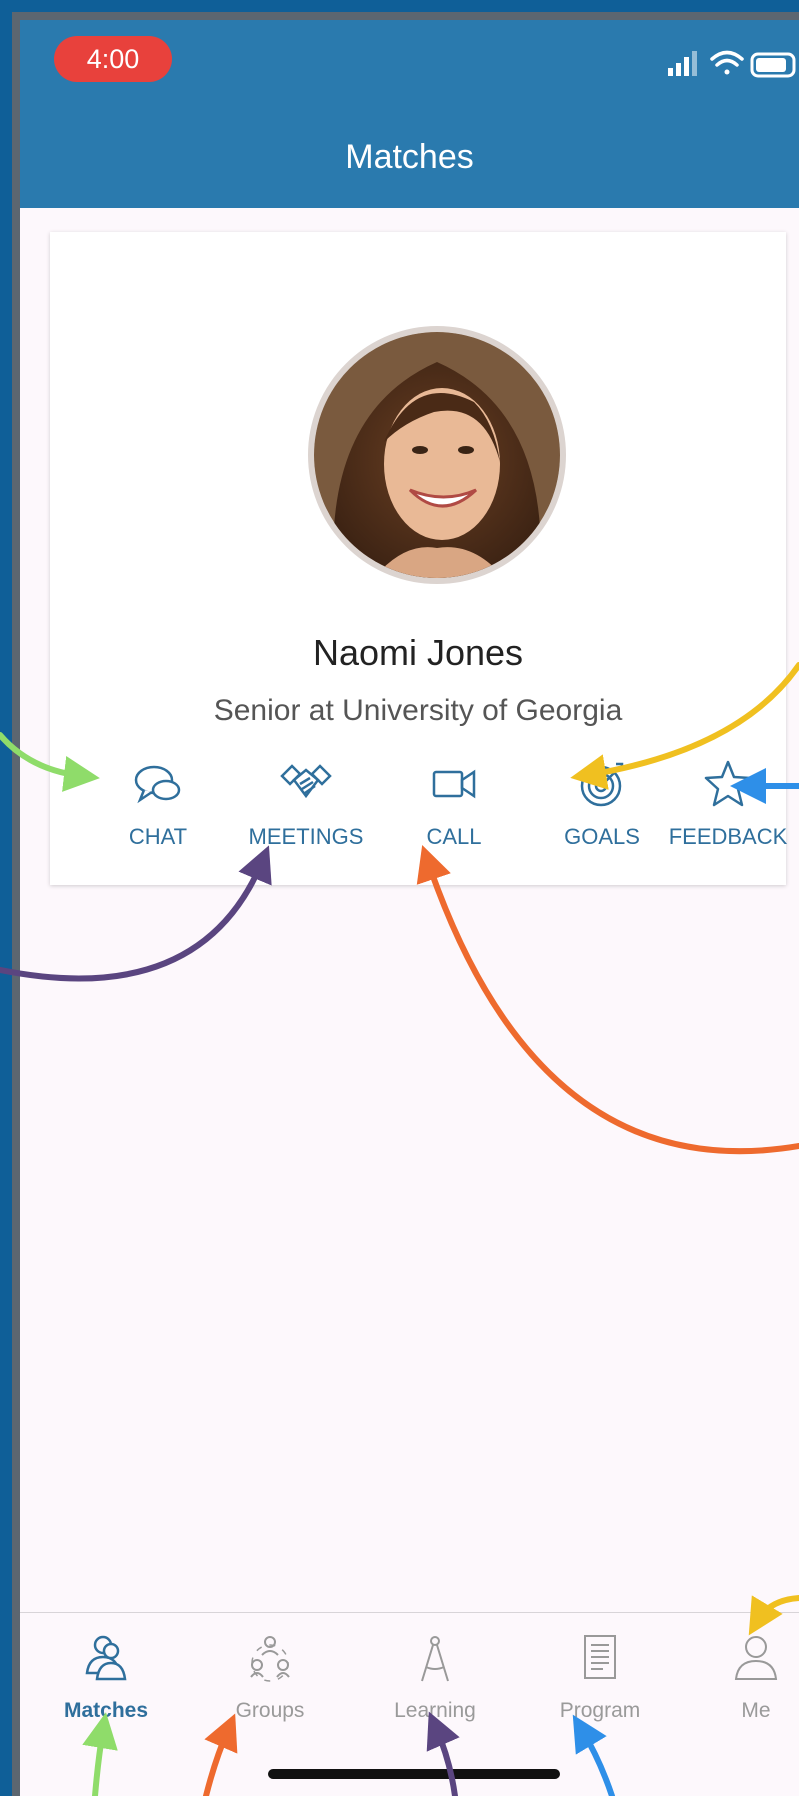  I want to click on target-icon, so click(602, 784).